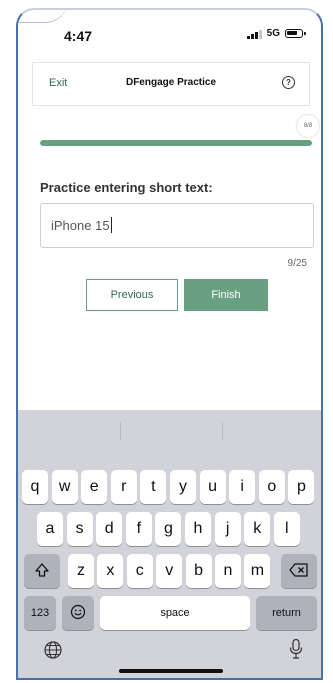 Image resolution: width=333 pixels, height=683 pixels. I want to click on numbers-key: 123, so click(40, 613).